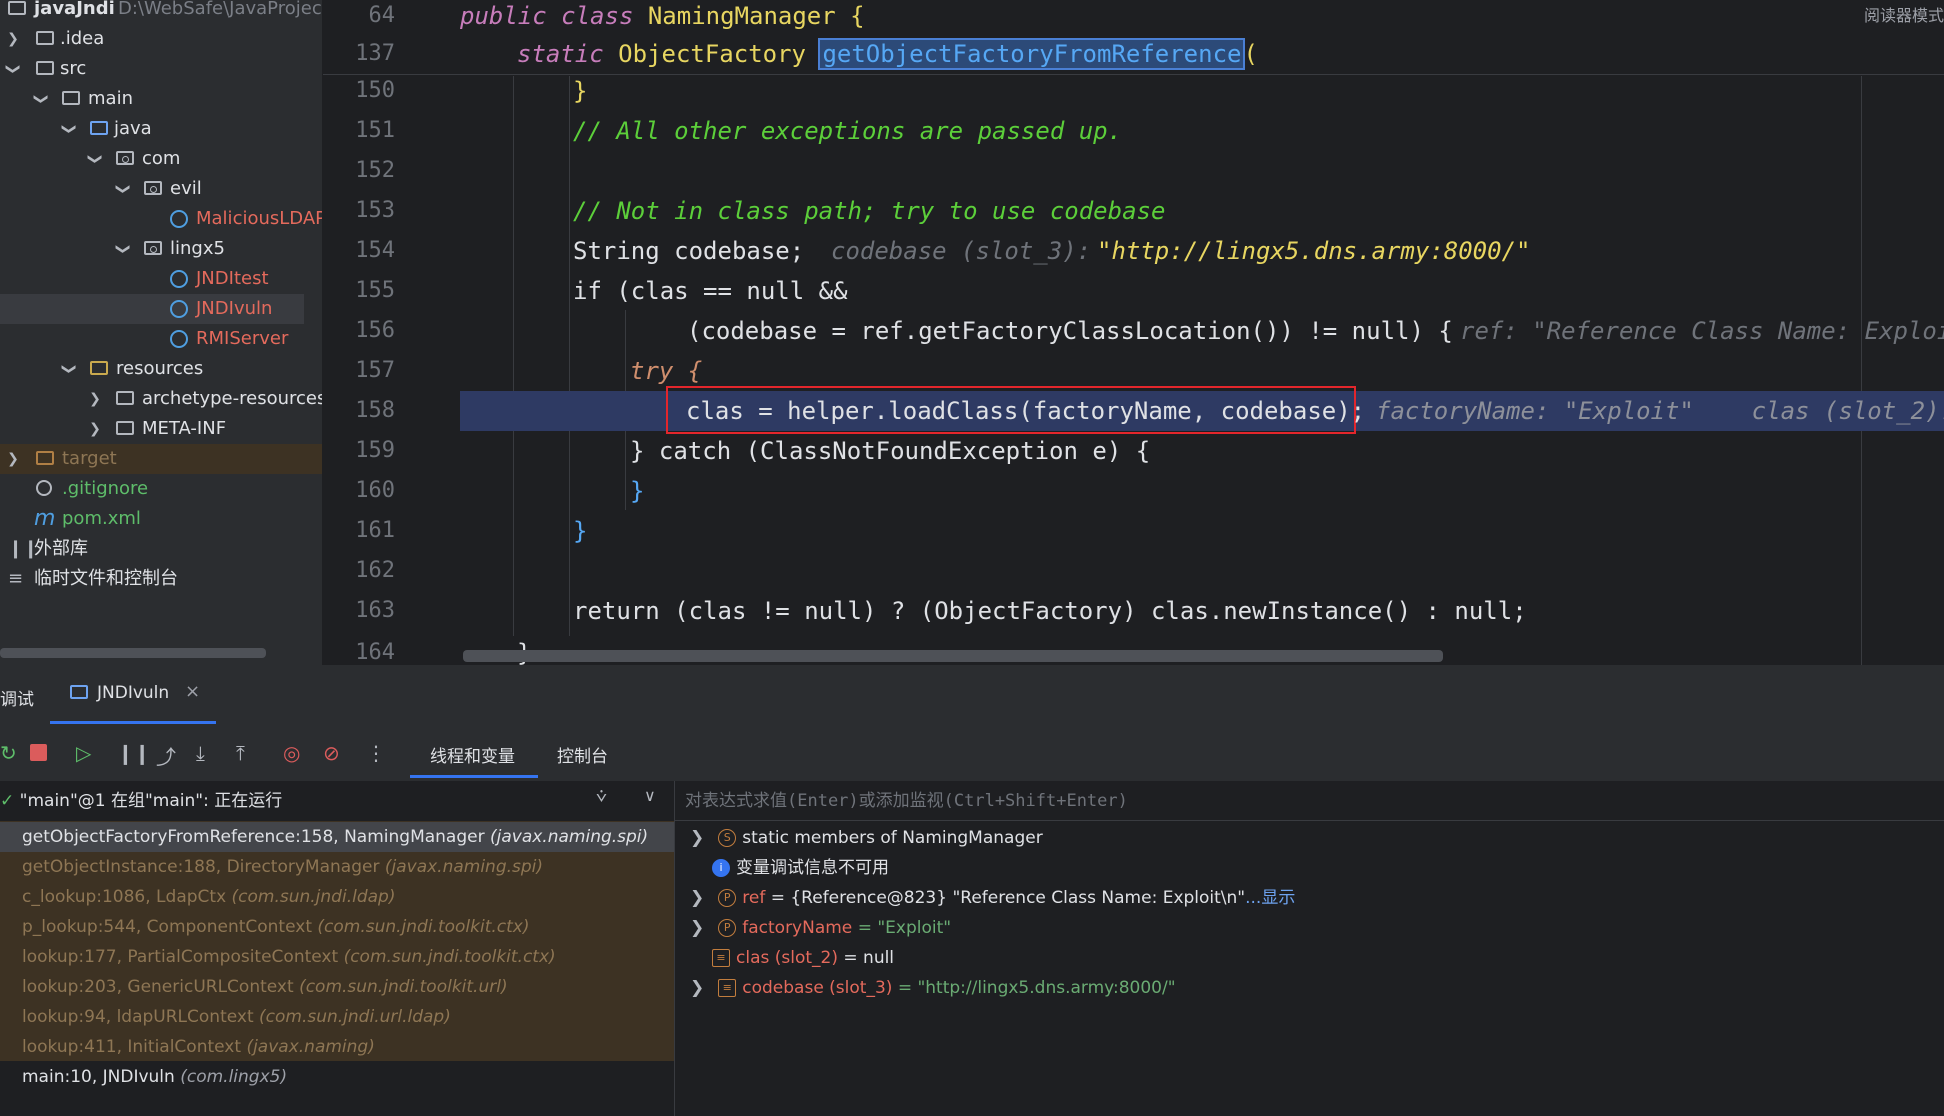  What do you see at coordinates (688, 251) in the screenshot?
I see `code-line: String codebase;` at bounding box center [688, 251].